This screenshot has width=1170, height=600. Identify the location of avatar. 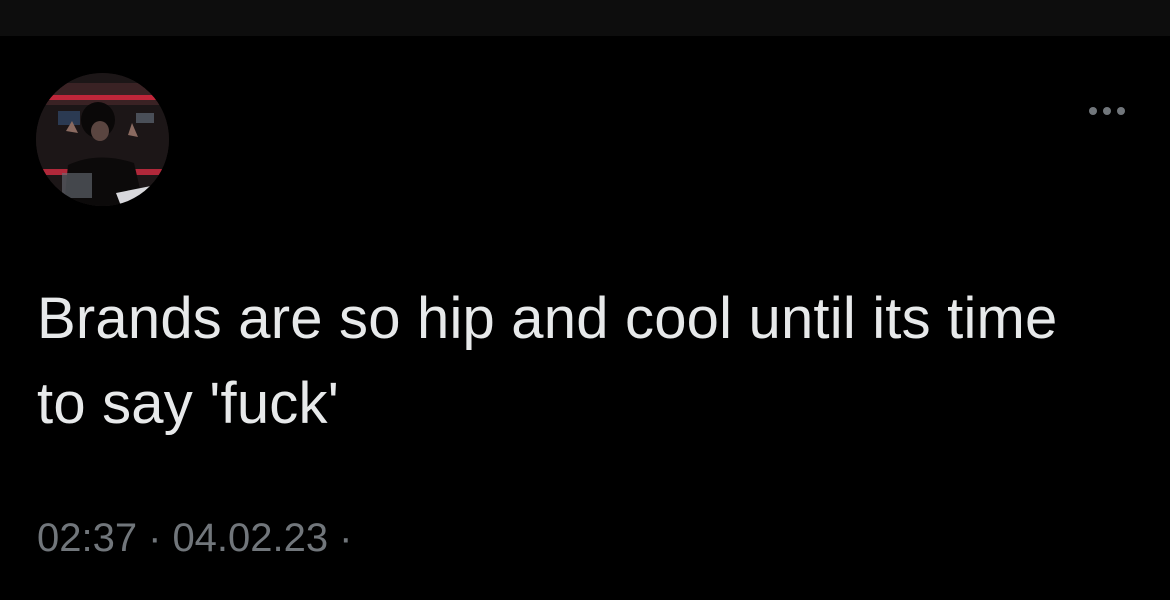
(102, 139).